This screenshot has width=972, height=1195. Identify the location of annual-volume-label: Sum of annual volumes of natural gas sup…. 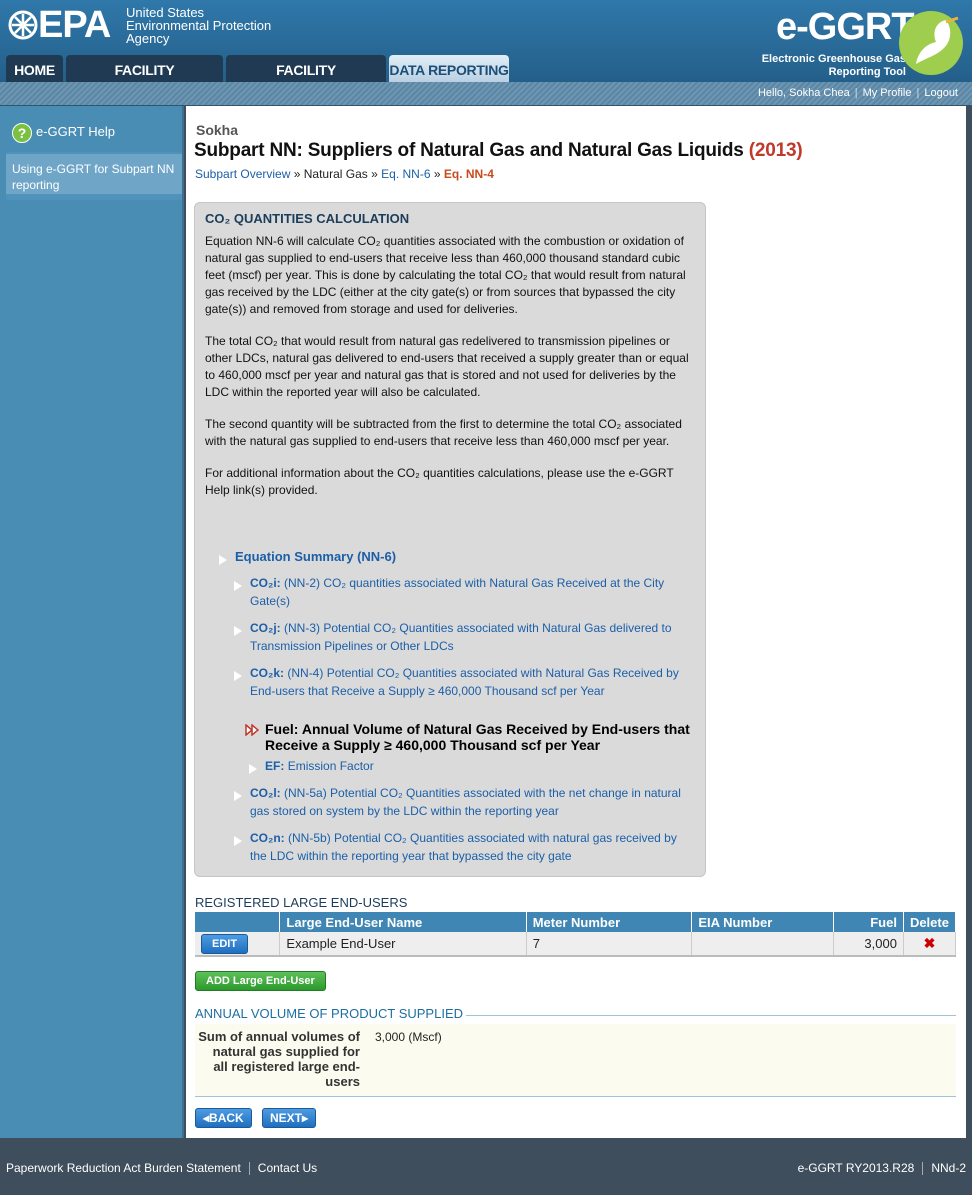
(279, 1059).